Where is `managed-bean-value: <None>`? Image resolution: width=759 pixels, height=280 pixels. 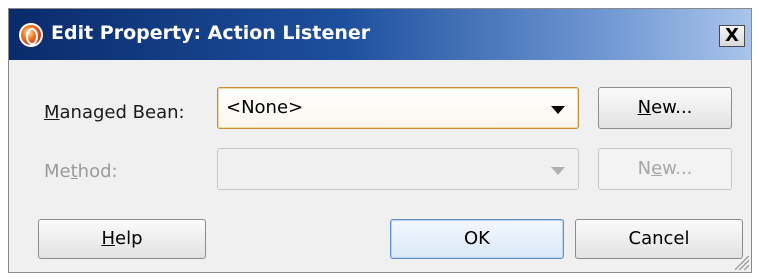 managed-bean-value: <None> is located at coordinates (265, 107).